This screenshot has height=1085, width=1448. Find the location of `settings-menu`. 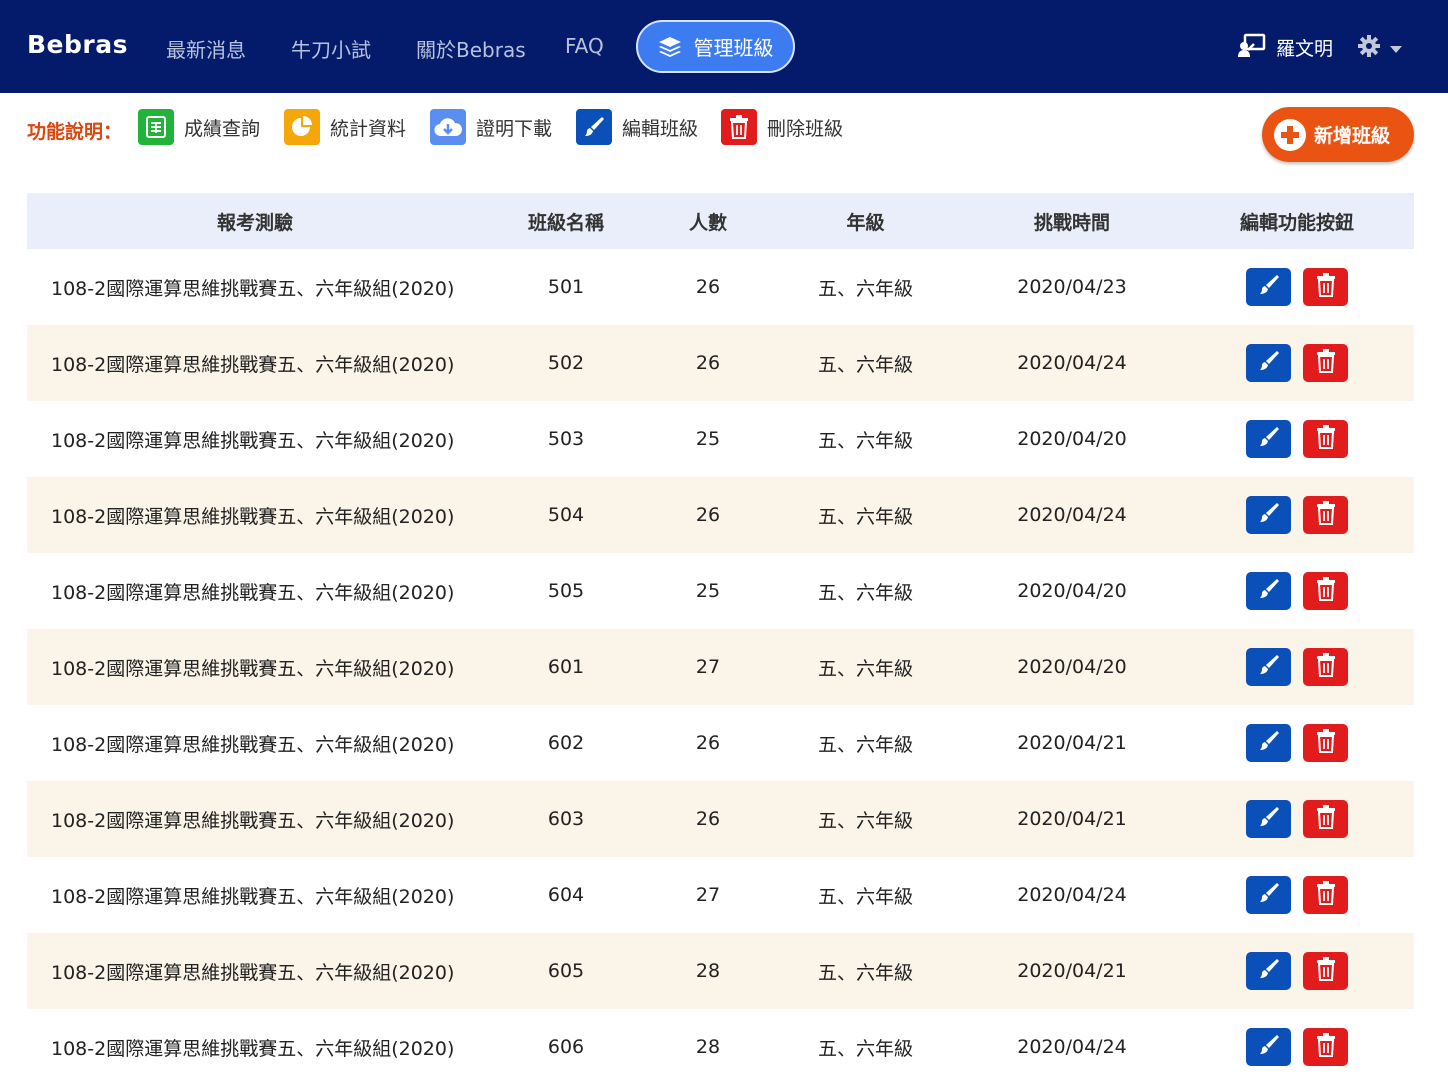

settings-menu is located at coordinates (1380, 48).